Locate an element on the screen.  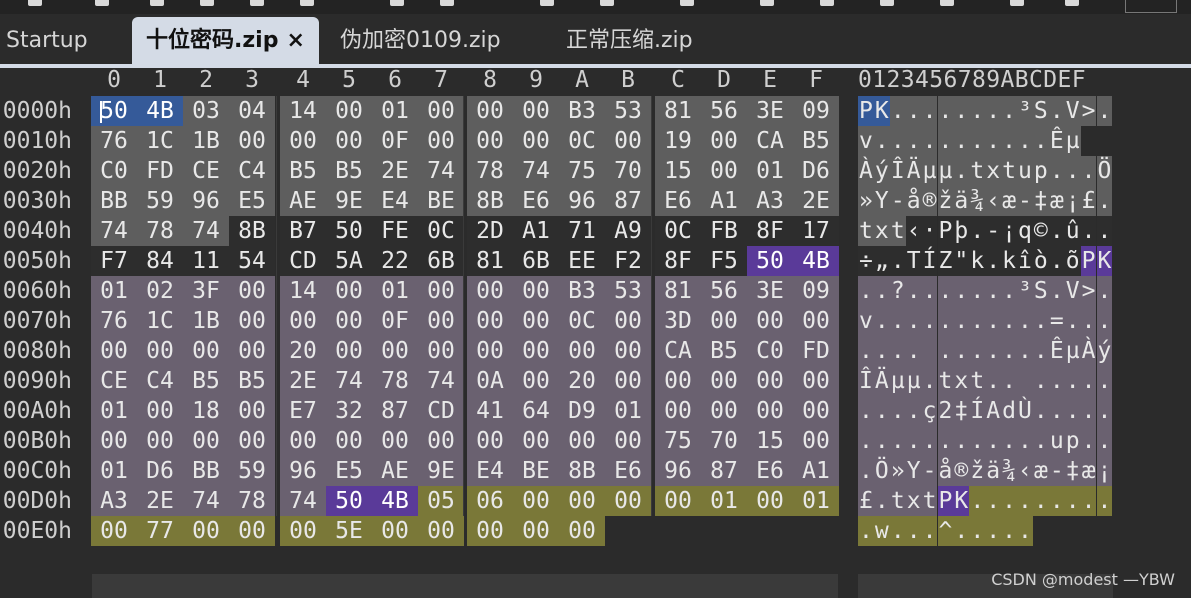
ascii-char: x is located at coordinates (961, 381).